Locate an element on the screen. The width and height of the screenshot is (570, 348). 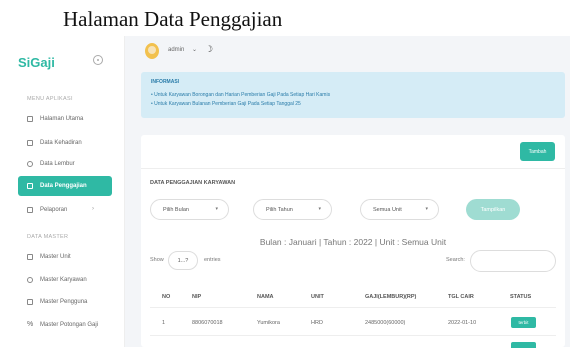
user-lock-icon is located at coordinates (30, 302).